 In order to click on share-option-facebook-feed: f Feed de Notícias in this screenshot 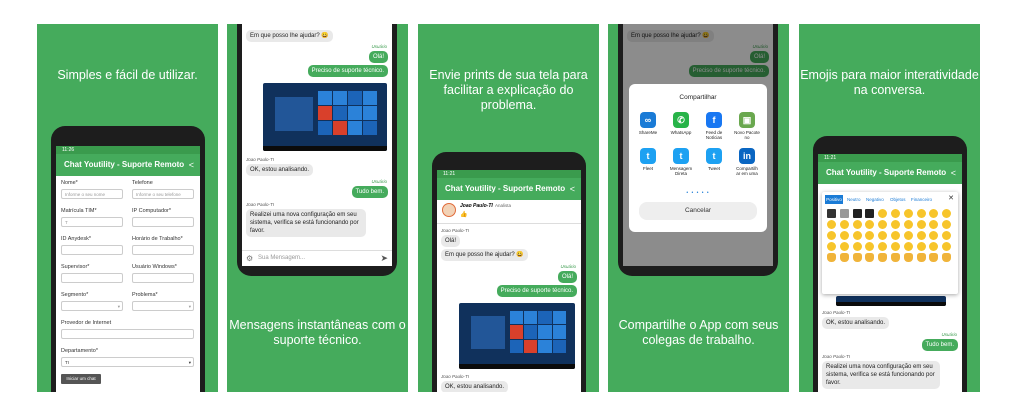, I will do `click(714, 126)`.